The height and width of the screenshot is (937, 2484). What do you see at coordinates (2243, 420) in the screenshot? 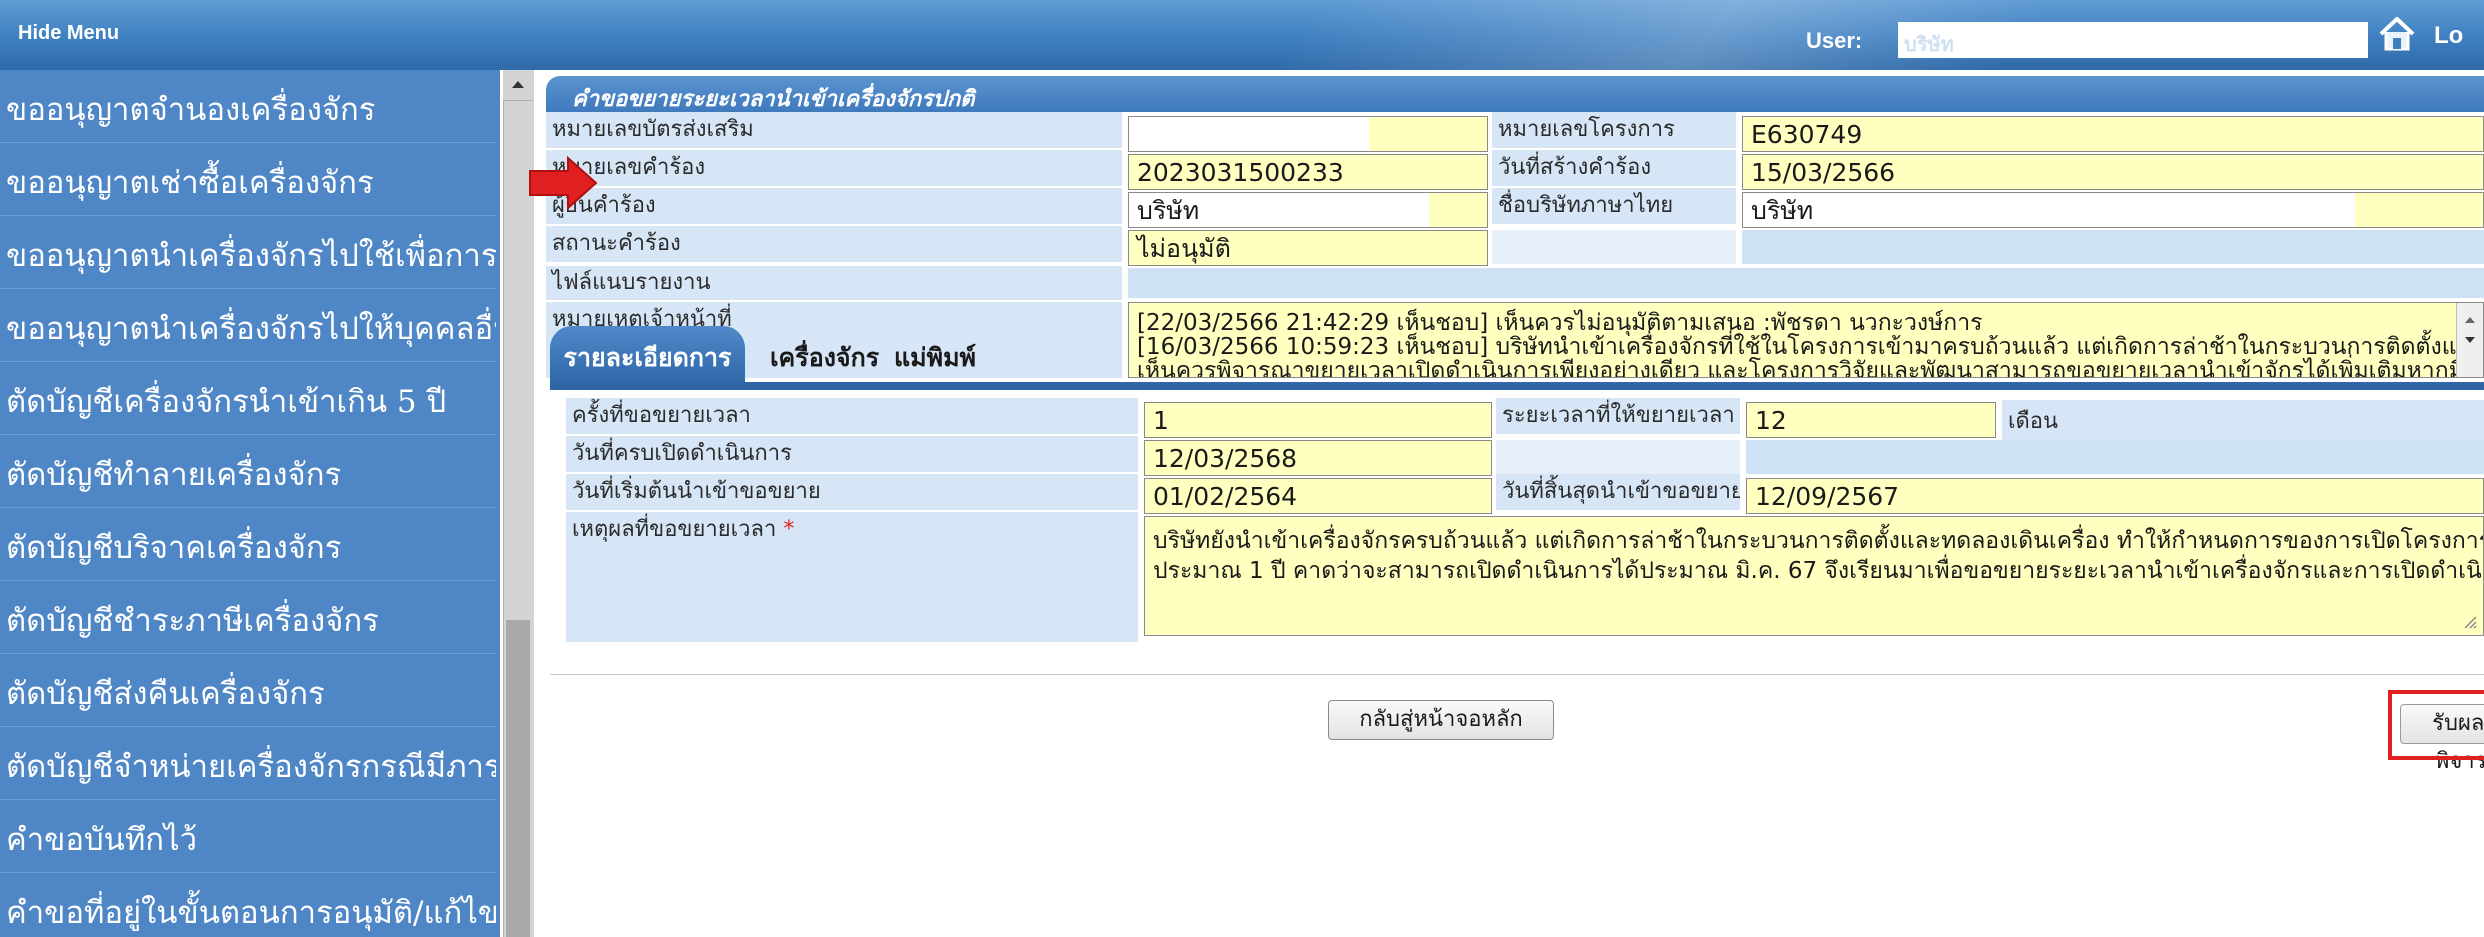
I see `extension-period-unit: เดือน` at bounding box center [2243, 420].